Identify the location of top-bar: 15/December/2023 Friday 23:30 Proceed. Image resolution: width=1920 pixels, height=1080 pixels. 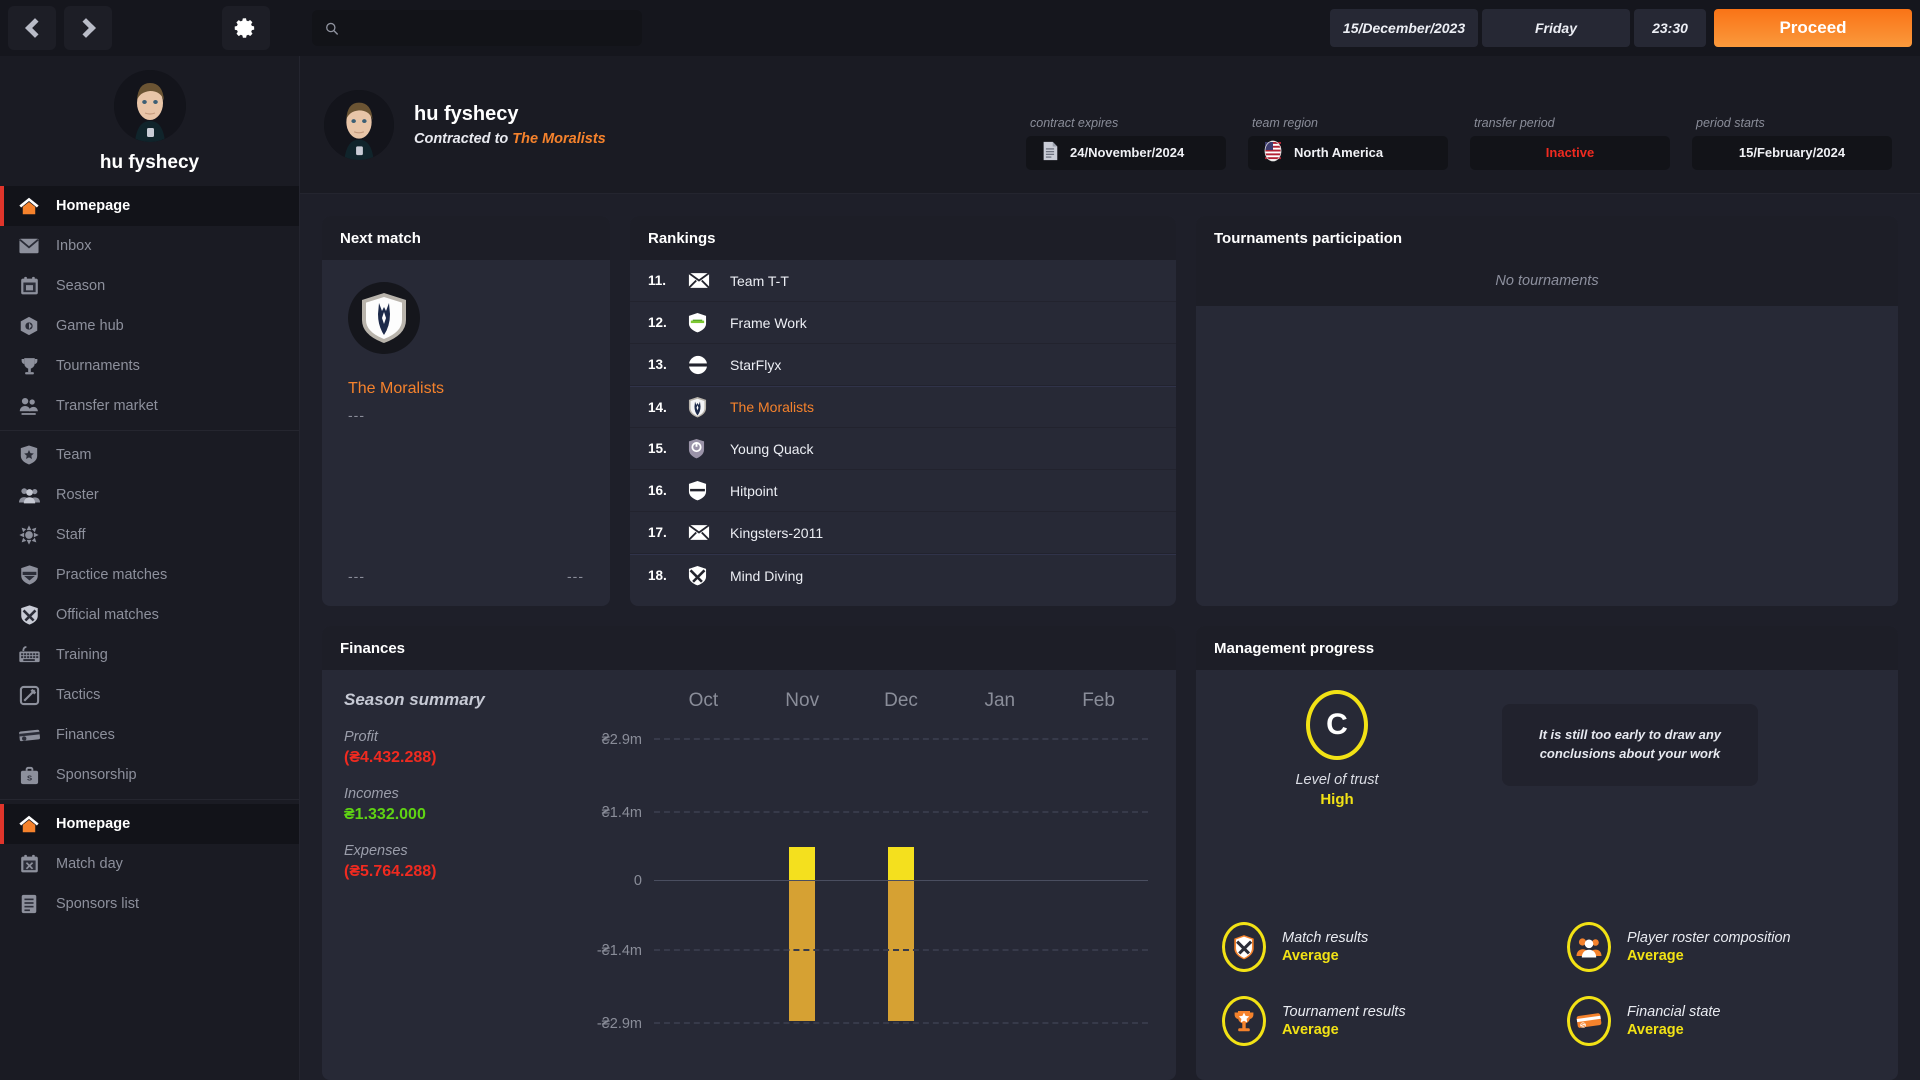
(960, 28).